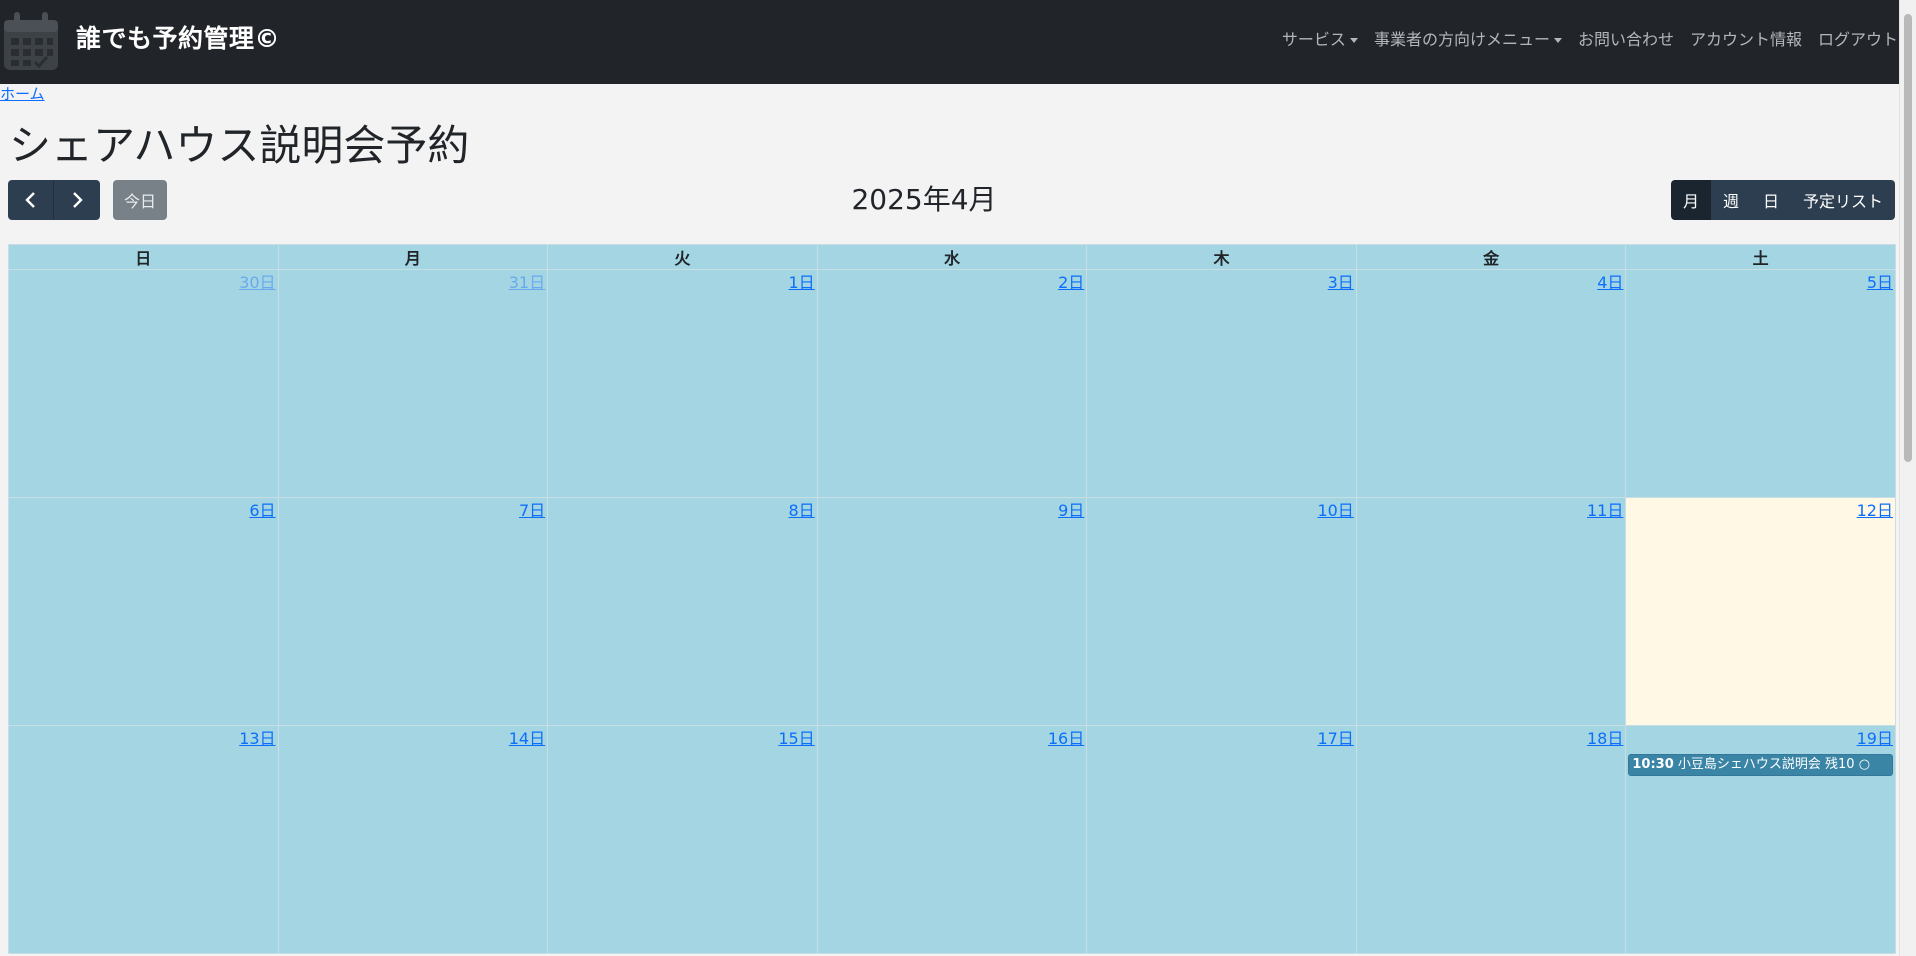 The height and width of the screenshot is (956, 1916). I want to click on day-cell: 31日, so click(413, 383).